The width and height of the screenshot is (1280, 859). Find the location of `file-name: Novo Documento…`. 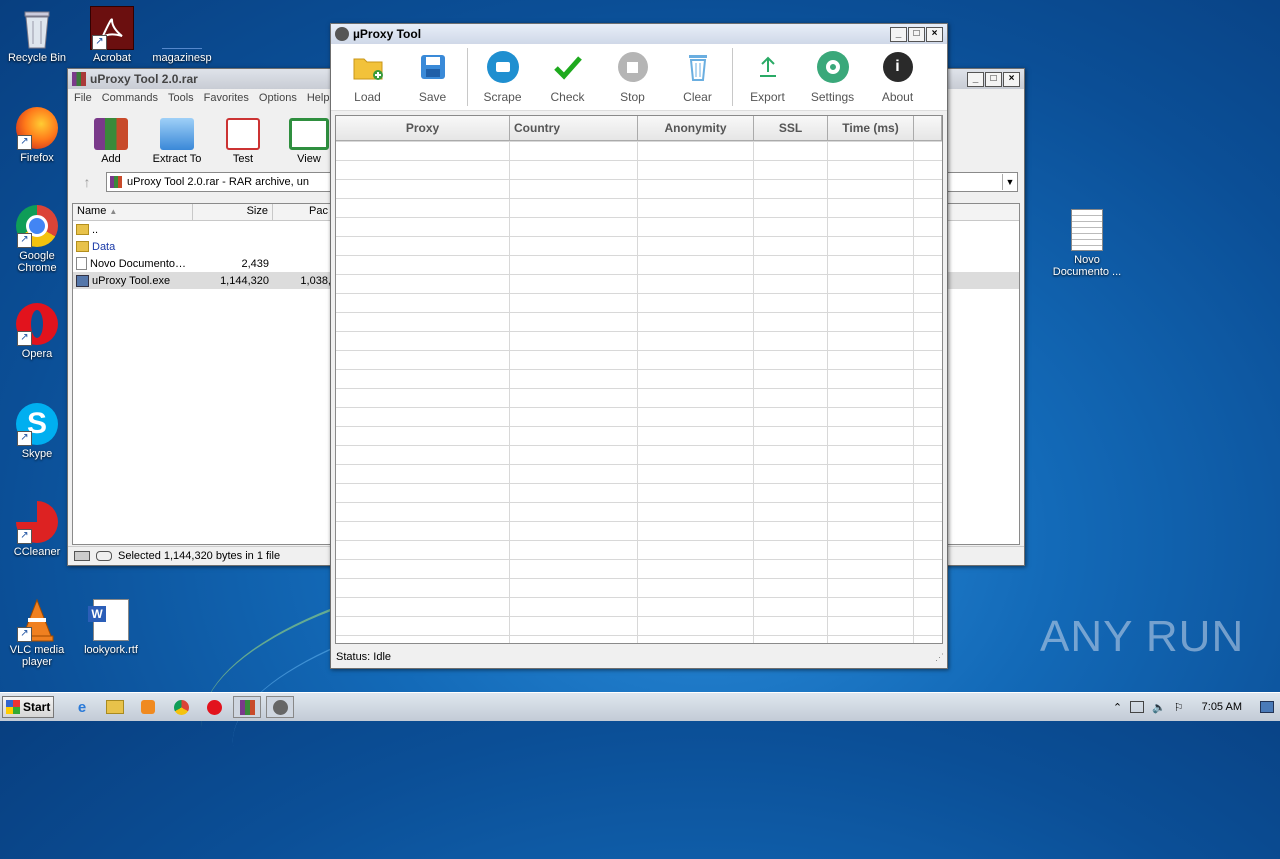

file-name: Novo Documento… is located at coordinates (138, 263).